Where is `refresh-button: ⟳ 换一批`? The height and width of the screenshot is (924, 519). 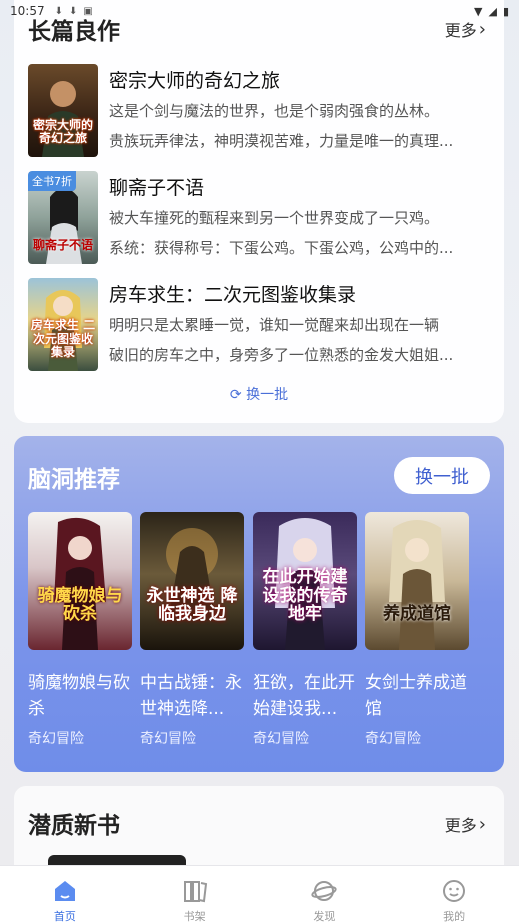 refresh-button: ⟳ 换一批 is located at coordinates (259, 394).